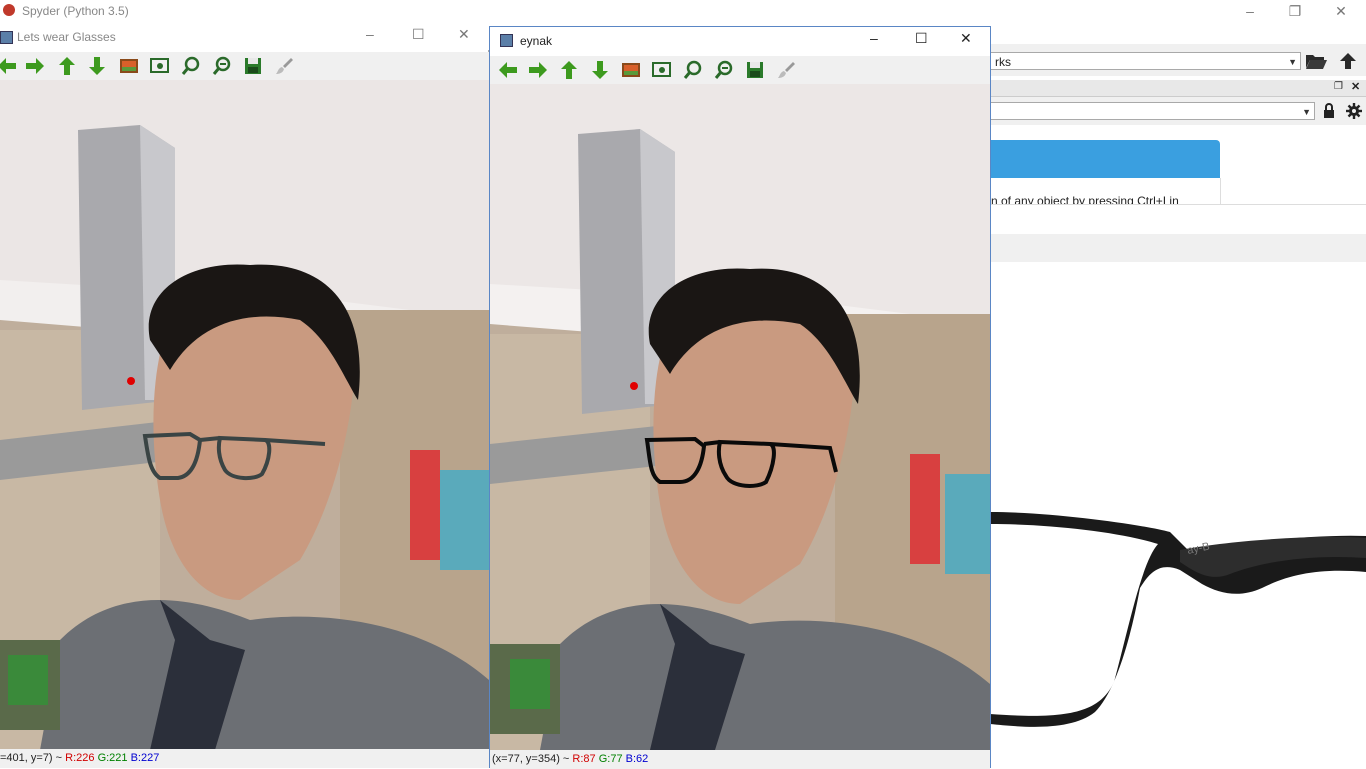 The width and height of the screenshot is (1366, 769). I want to click on status-b: B:62, so click(637, 759).